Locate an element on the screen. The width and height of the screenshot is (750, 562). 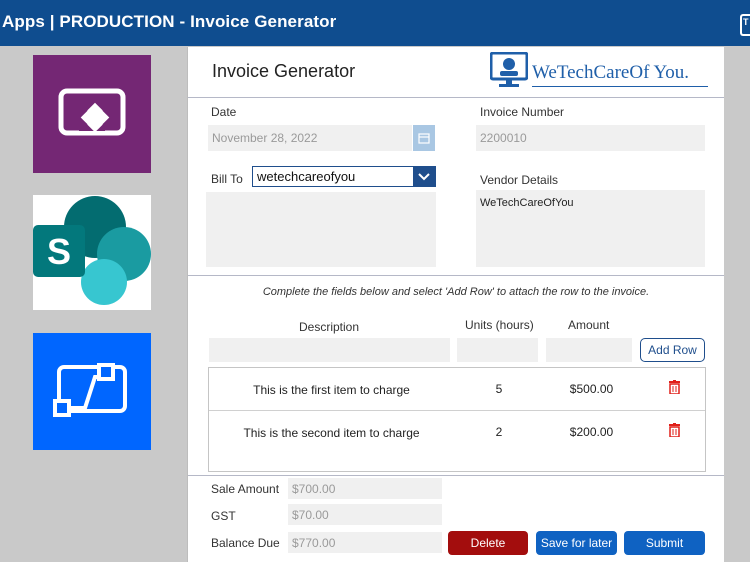
amount-header: Amount is located at coordinates (589, 325).